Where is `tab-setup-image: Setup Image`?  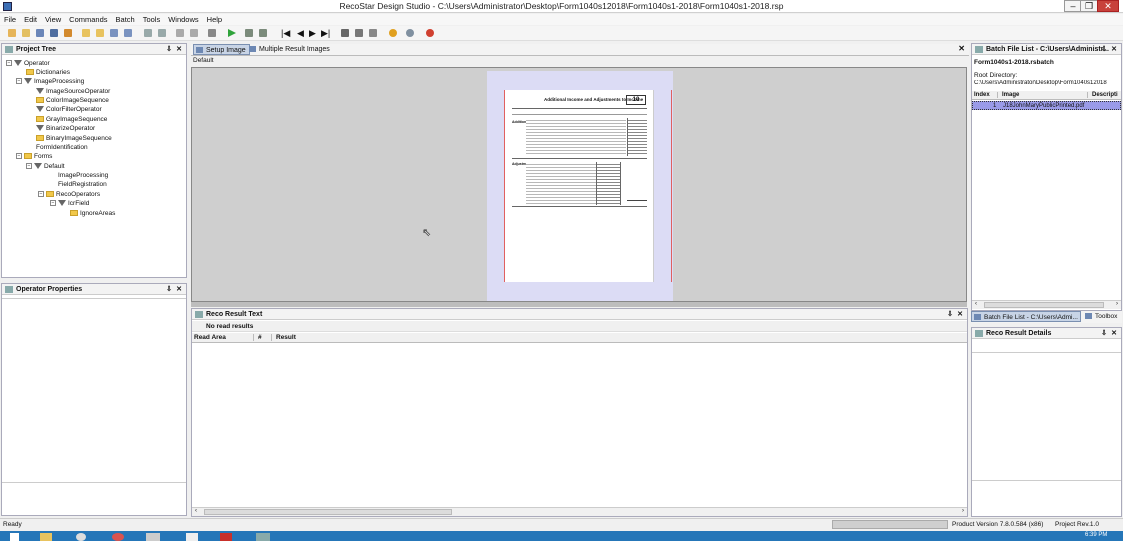 tab-setup-image: Setup Image is located at coordinates (221, 49).